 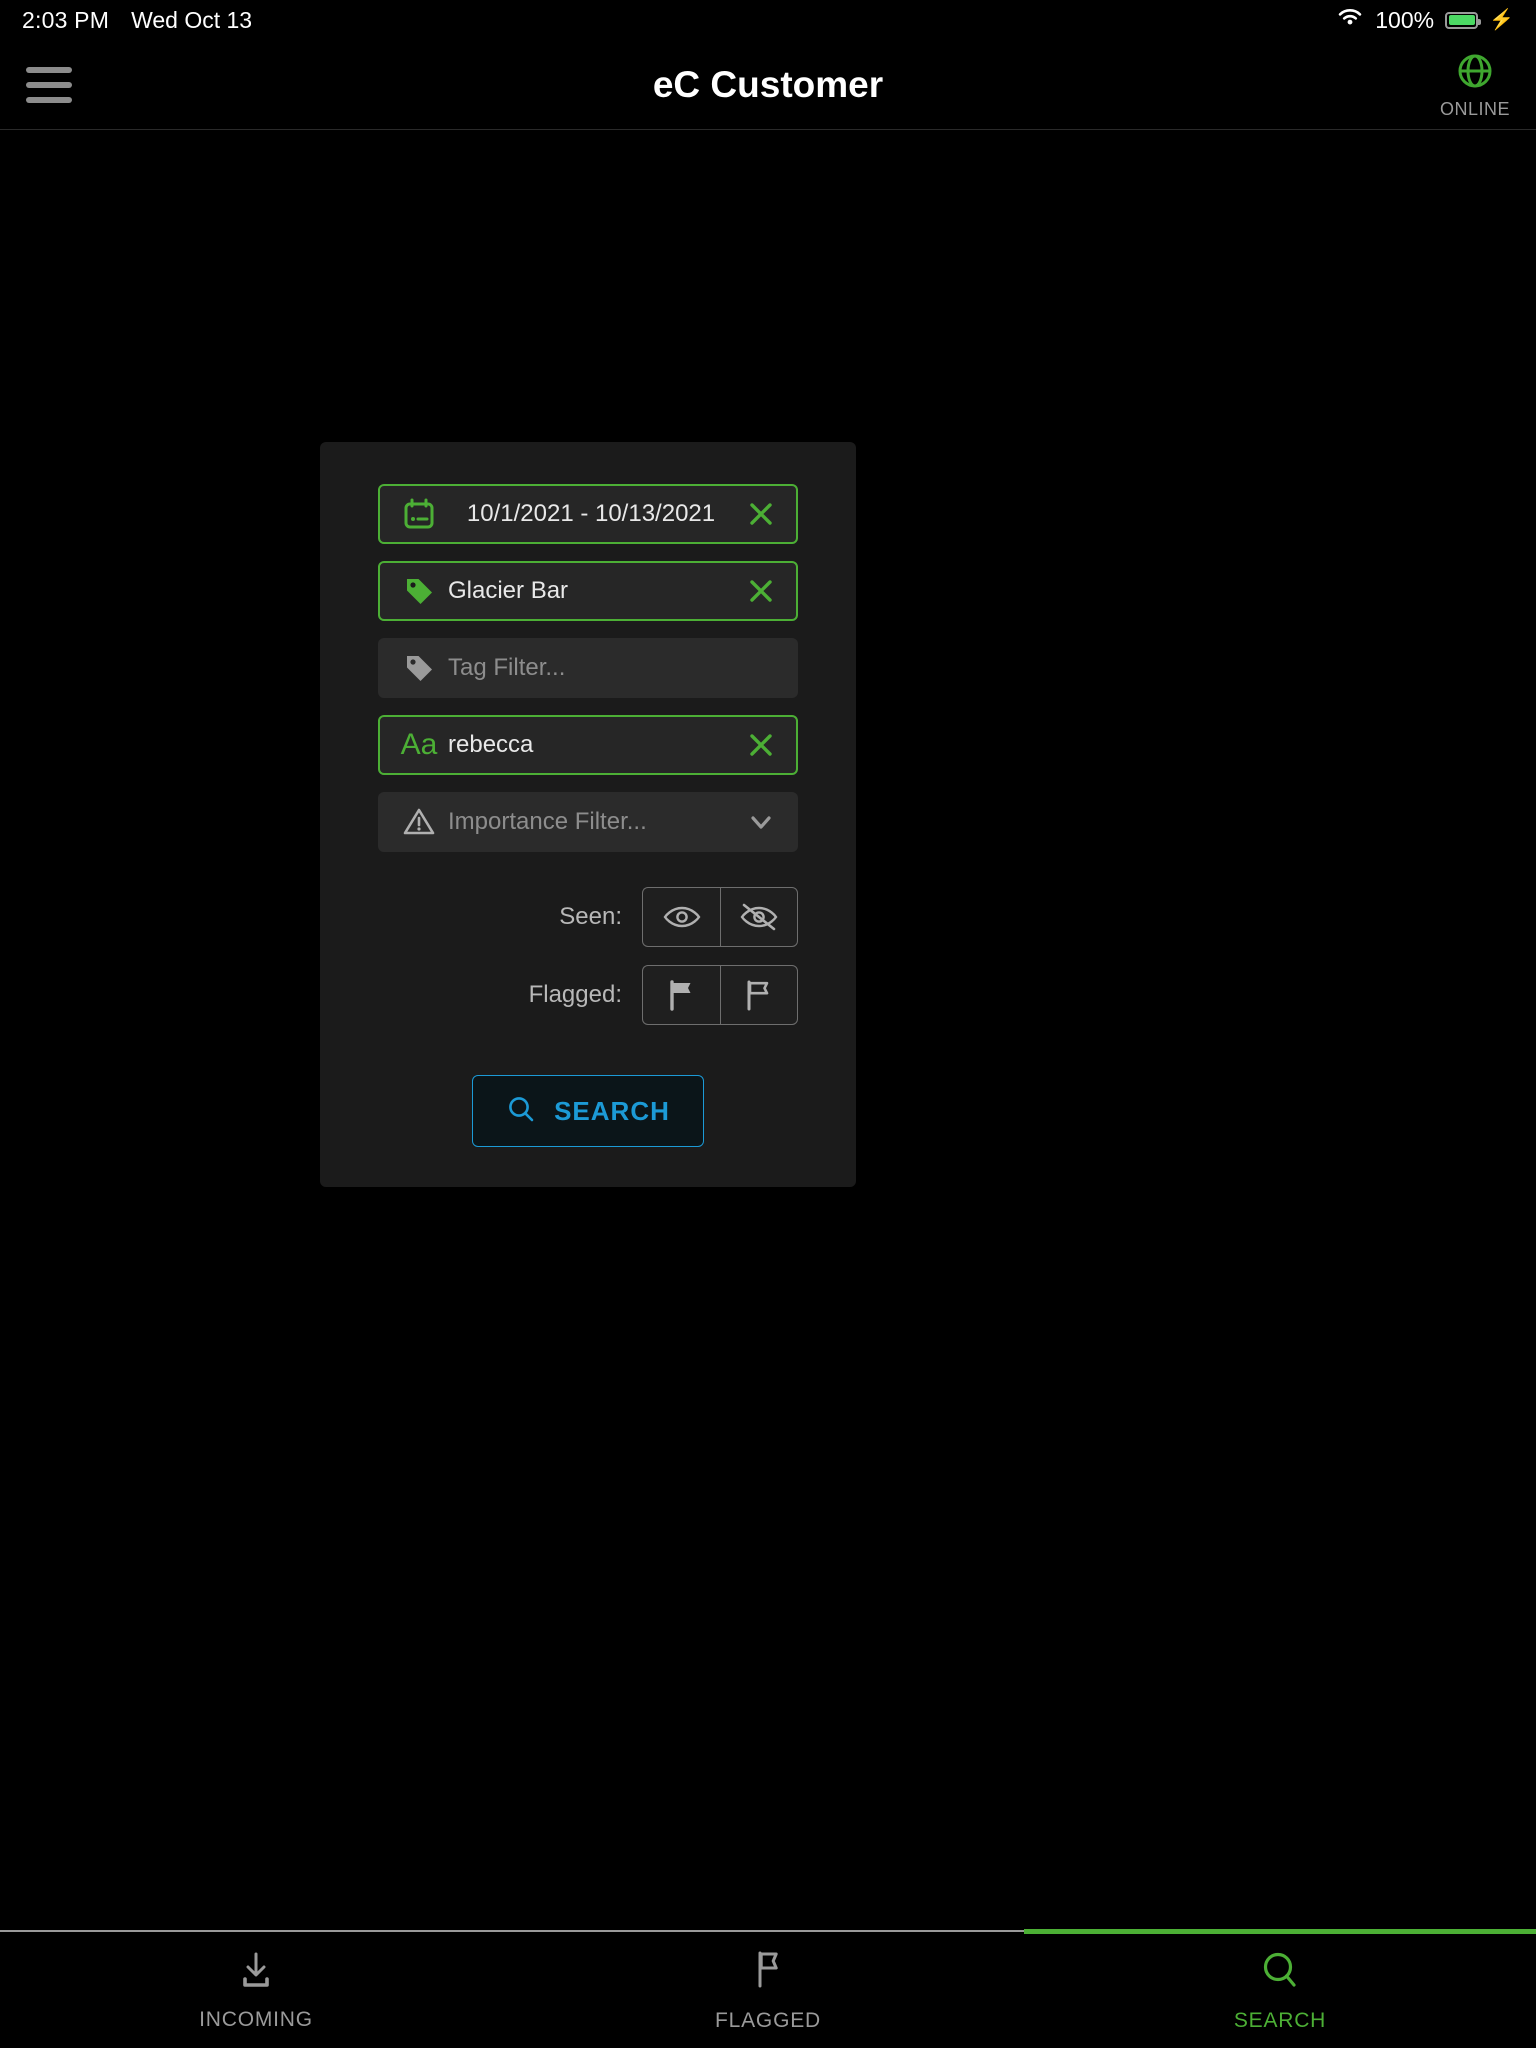 What do you see at coordinates (575, 994) in the screenshot?
I see `flagged-label: Flagged:` at bounding box center [575, 994].